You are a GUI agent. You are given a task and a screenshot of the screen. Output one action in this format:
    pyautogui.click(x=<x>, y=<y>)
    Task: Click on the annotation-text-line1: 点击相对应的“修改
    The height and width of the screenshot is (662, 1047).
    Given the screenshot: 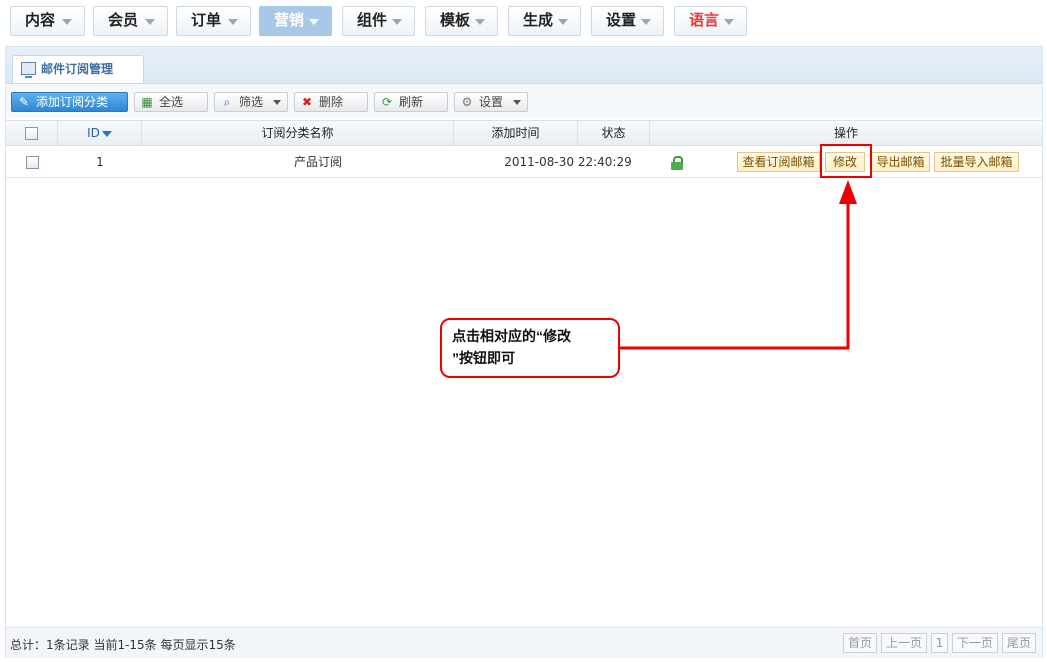 What is the action you would take?
    pyautogui.click(x=511, y=336)
    